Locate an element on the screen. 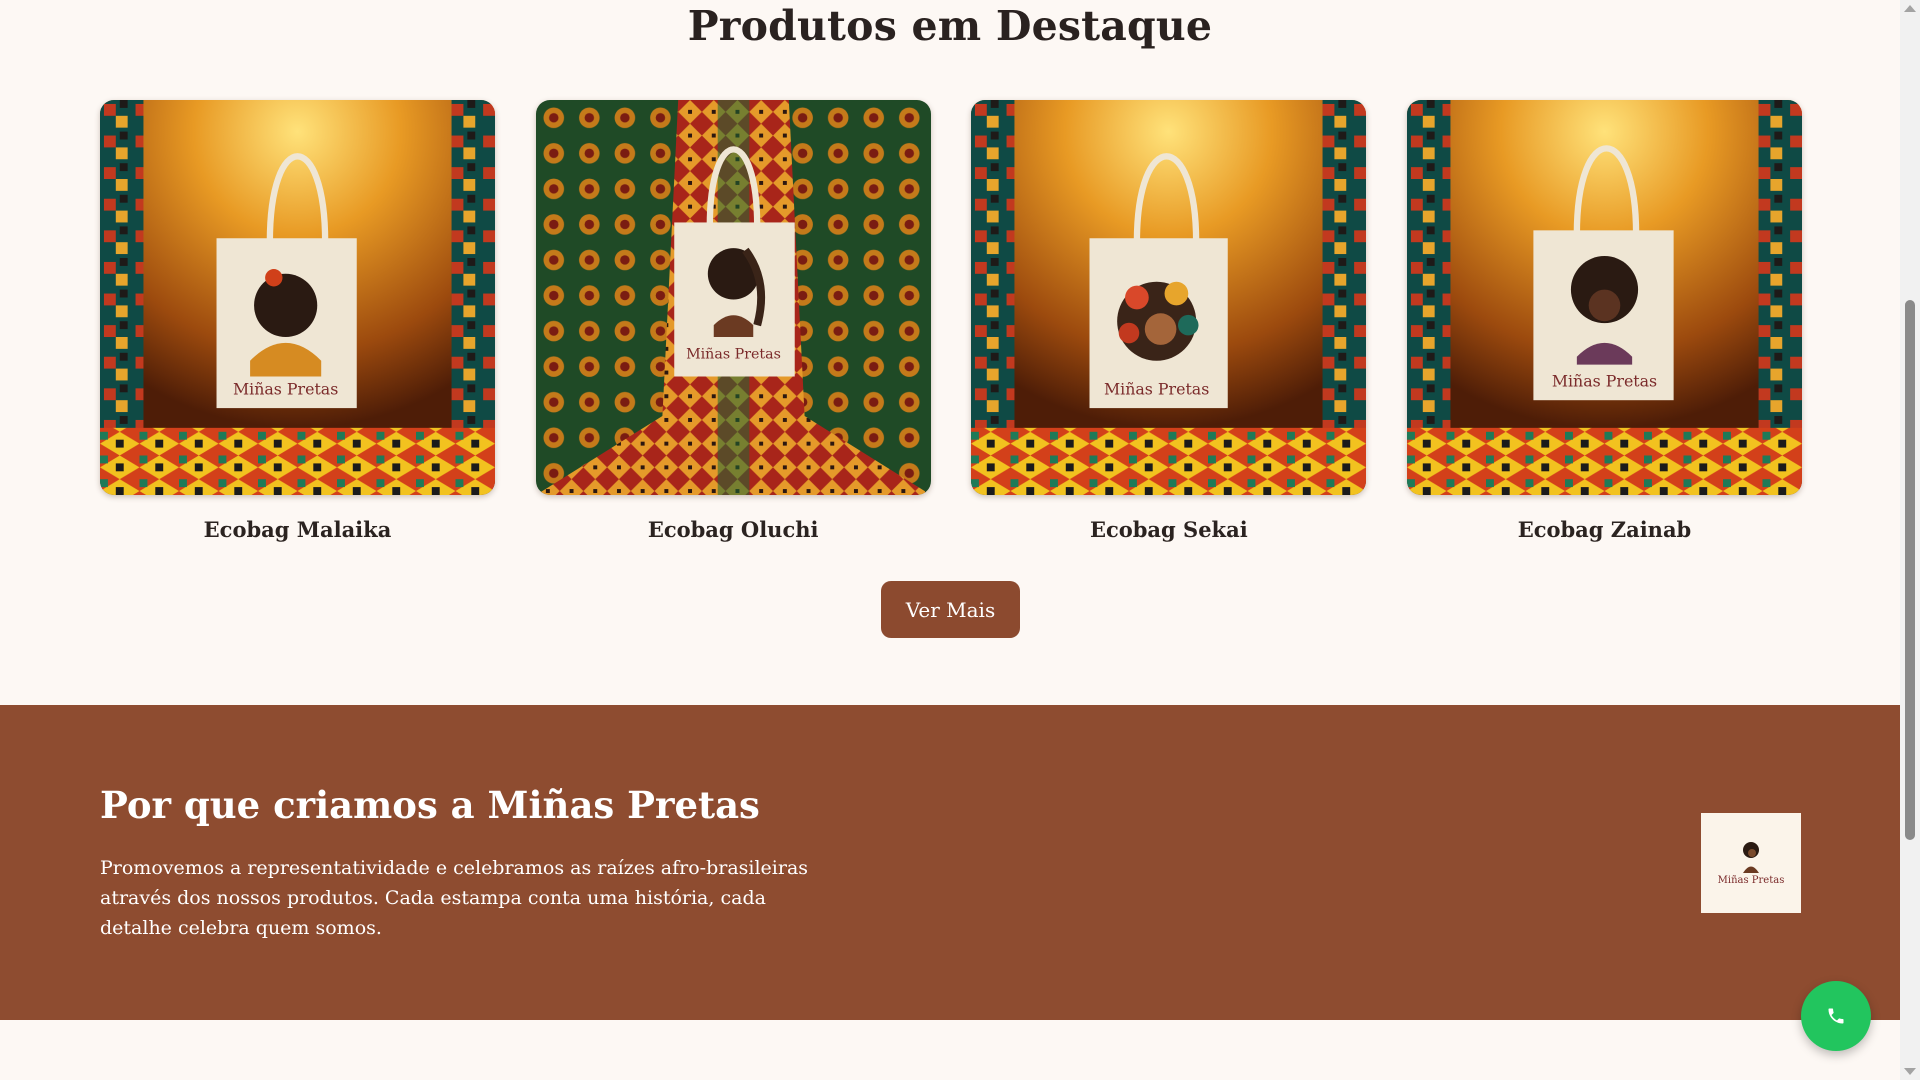 This screenshot has width=1920, height=1080. logo-text: Miñas Pretas is located at coordinates (1751, 880).